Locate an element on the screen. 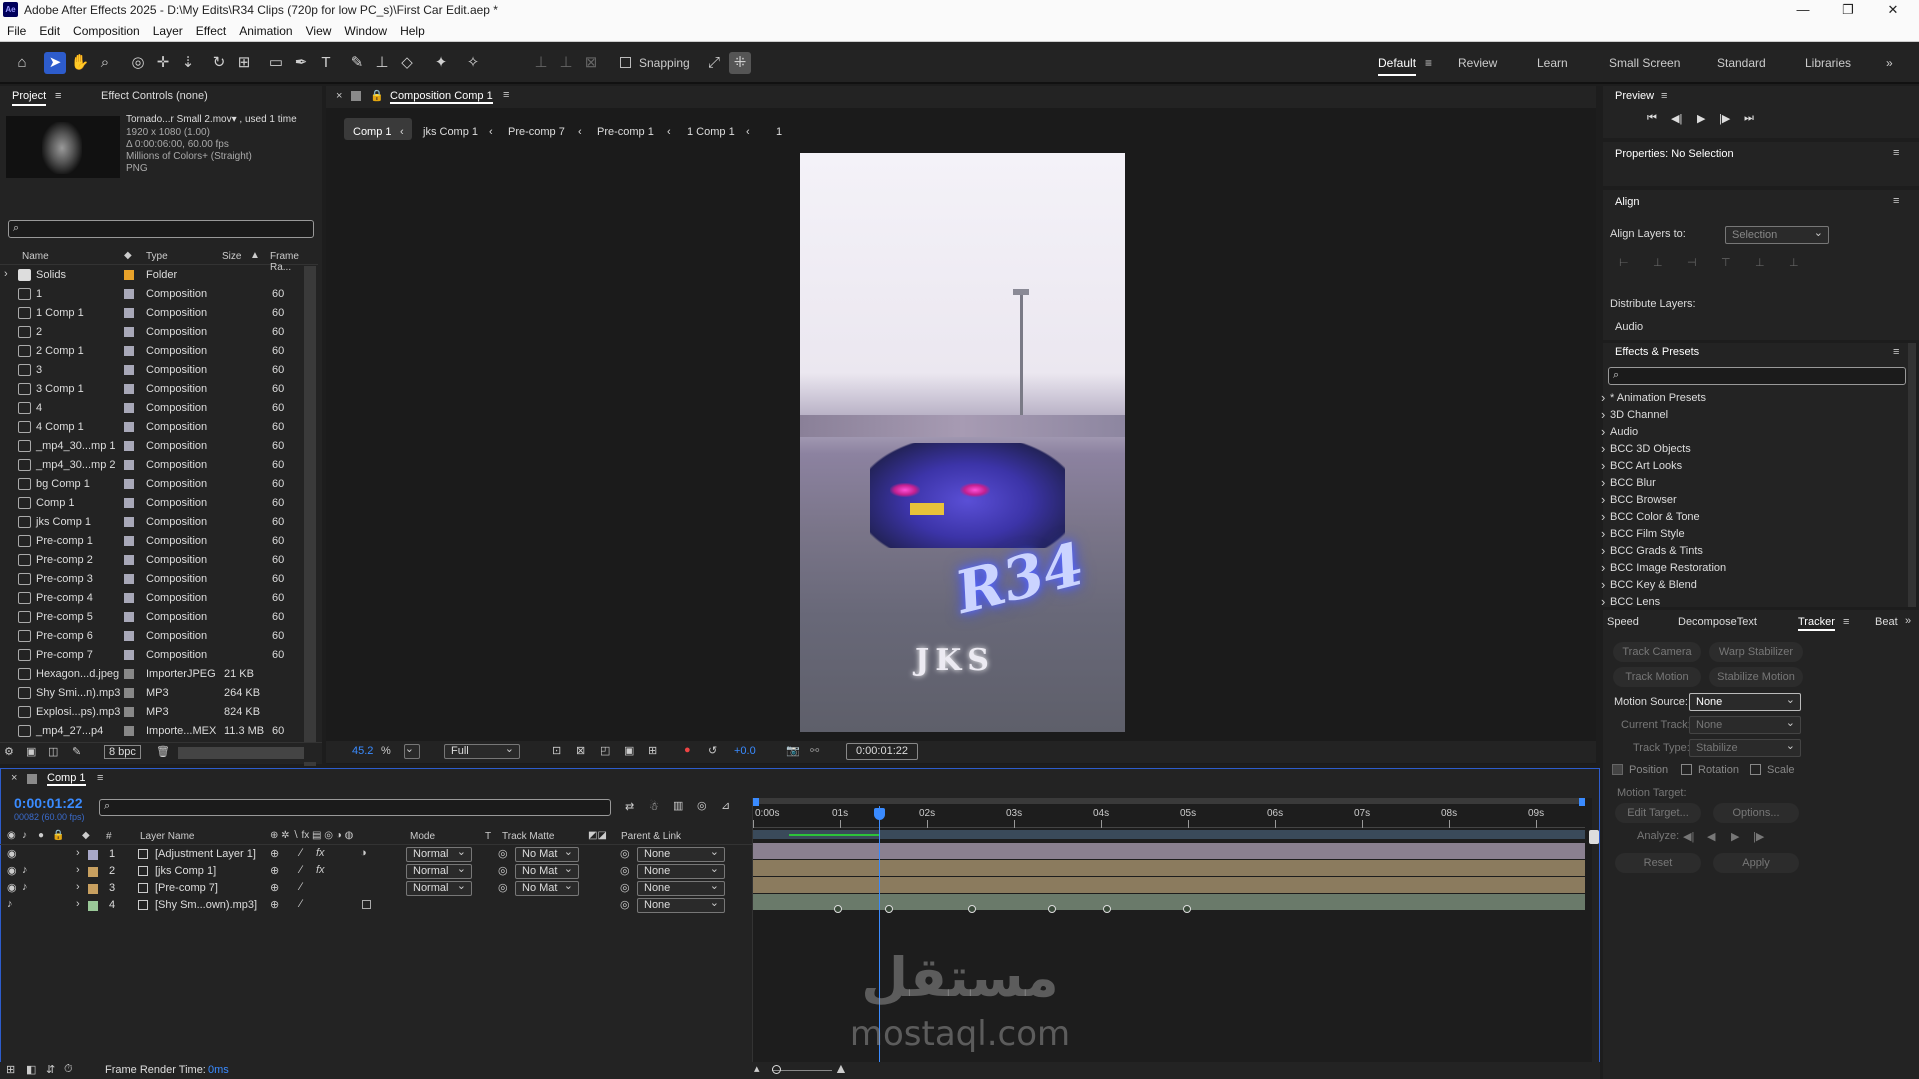 The image size is (1919, 1079). project-item: Pre-comp 4 Composition 60 is located at coordinates (159, 598).